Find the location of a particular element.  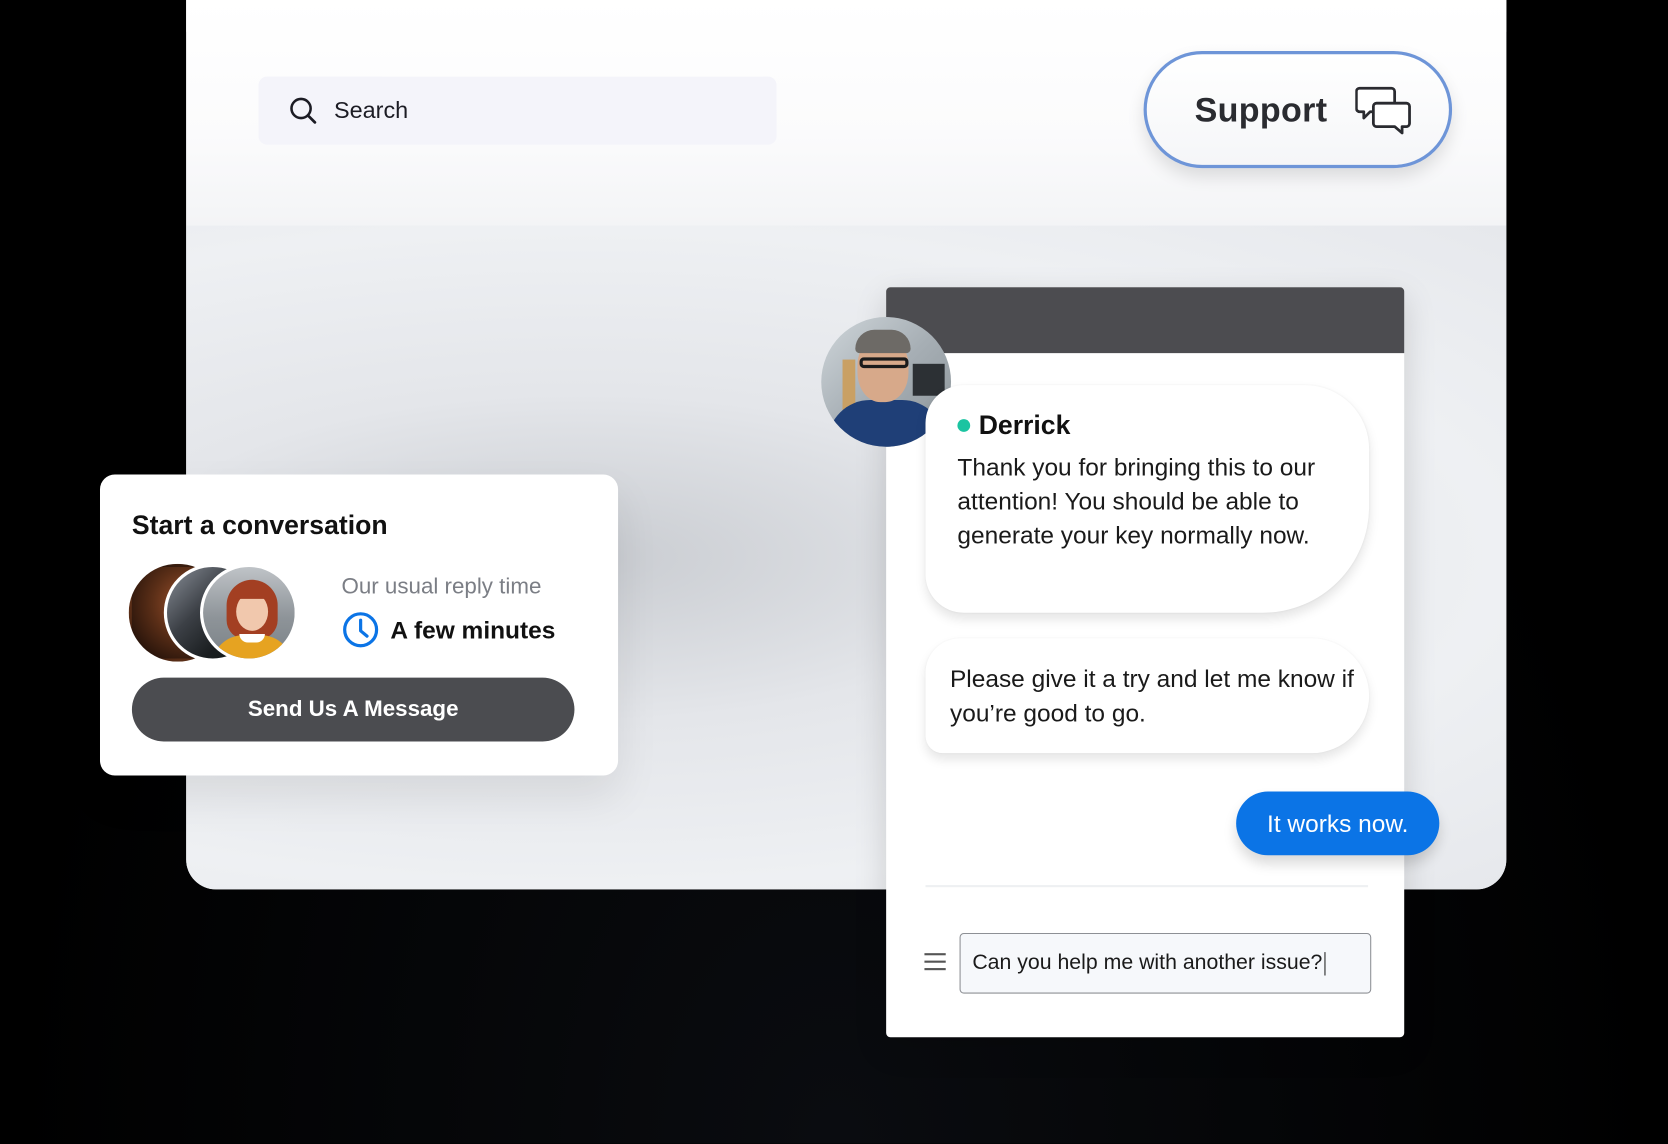

message-input-value: Can you help me with another issue? is located at coordinates (1147, 963).